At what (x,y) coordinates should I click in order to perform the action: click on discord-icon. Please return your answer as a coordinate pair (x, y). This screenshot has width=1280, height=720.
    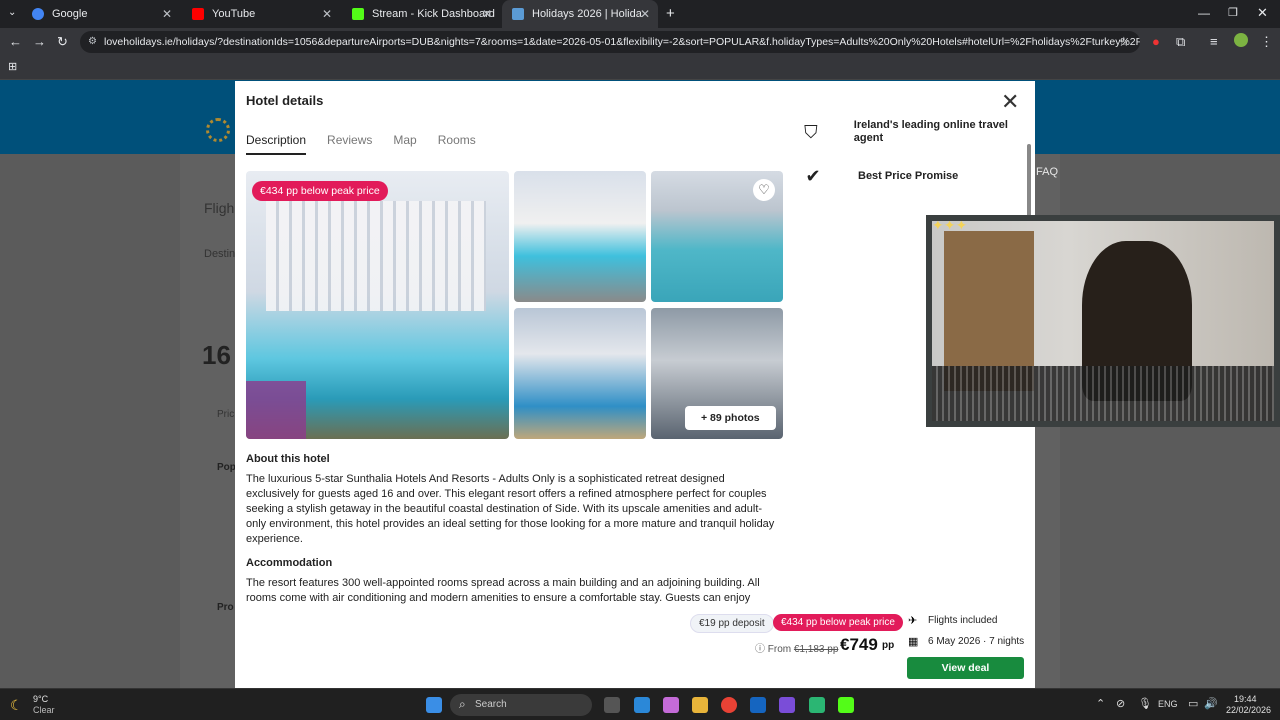
    Looking at the image, I should click on (787, 705).